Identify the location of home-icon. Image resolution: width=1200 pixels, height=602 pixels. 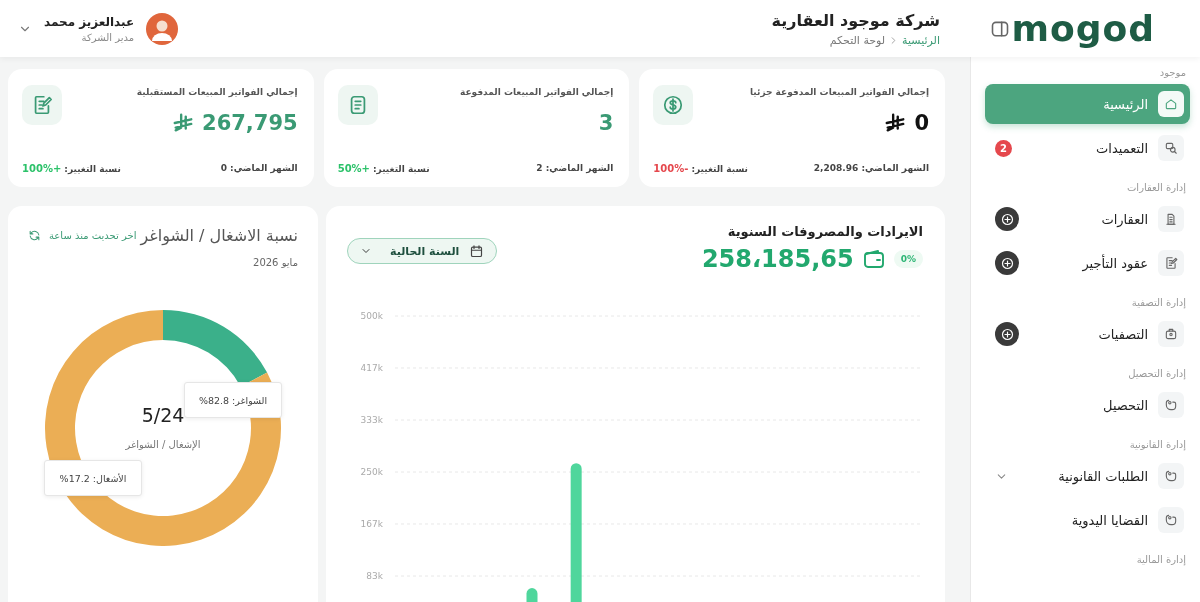
(1171, 104).